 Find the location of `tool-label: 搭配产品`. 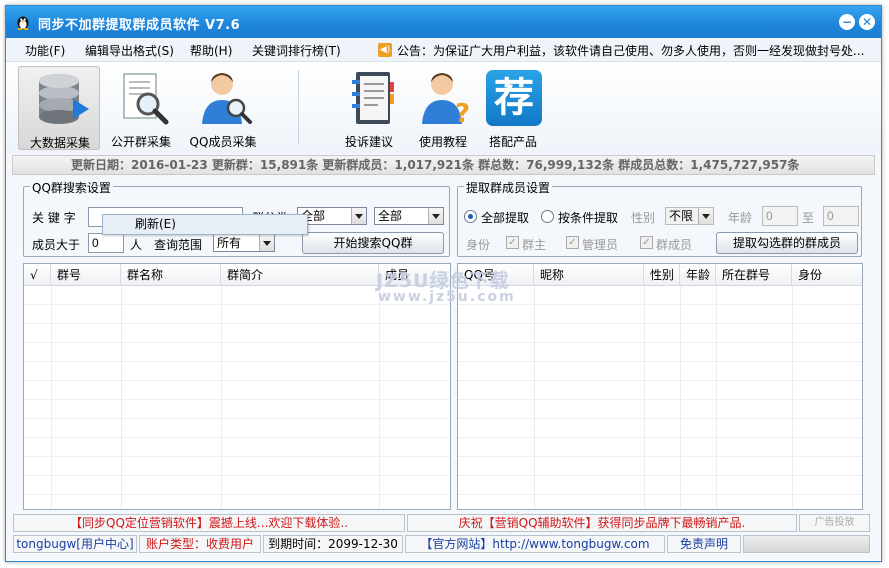

tool-label: 搭配产品 is located at coordinates (512, 142).